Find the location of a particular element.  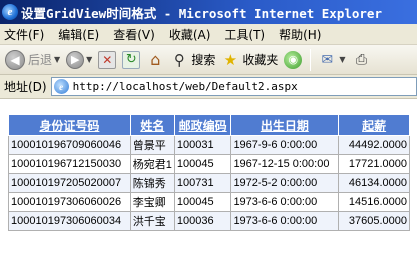

menu-help: 帮助(H) is located at coordinates (300, 34).